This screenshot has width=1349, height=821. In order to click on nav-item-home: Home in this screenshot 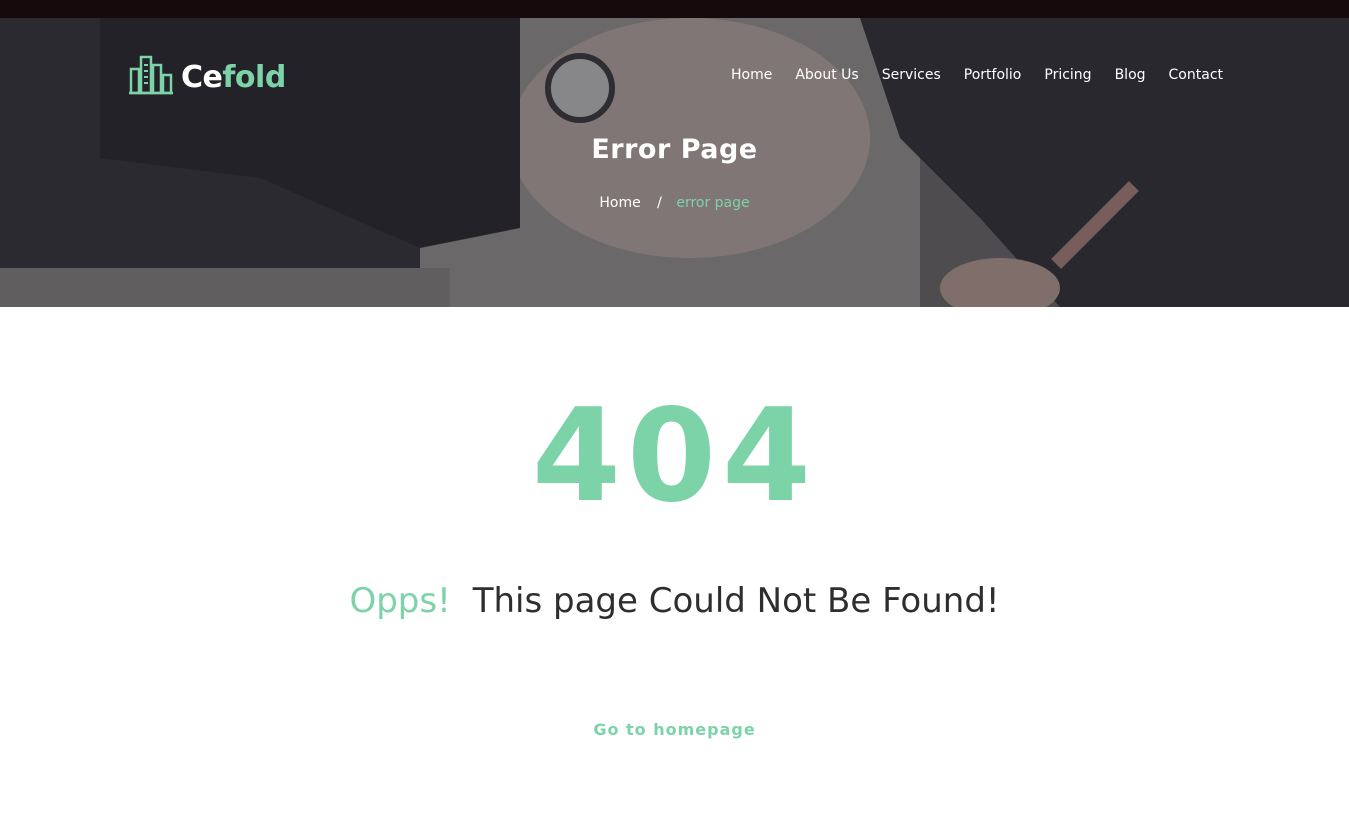, I will do `click(751, 75)`.